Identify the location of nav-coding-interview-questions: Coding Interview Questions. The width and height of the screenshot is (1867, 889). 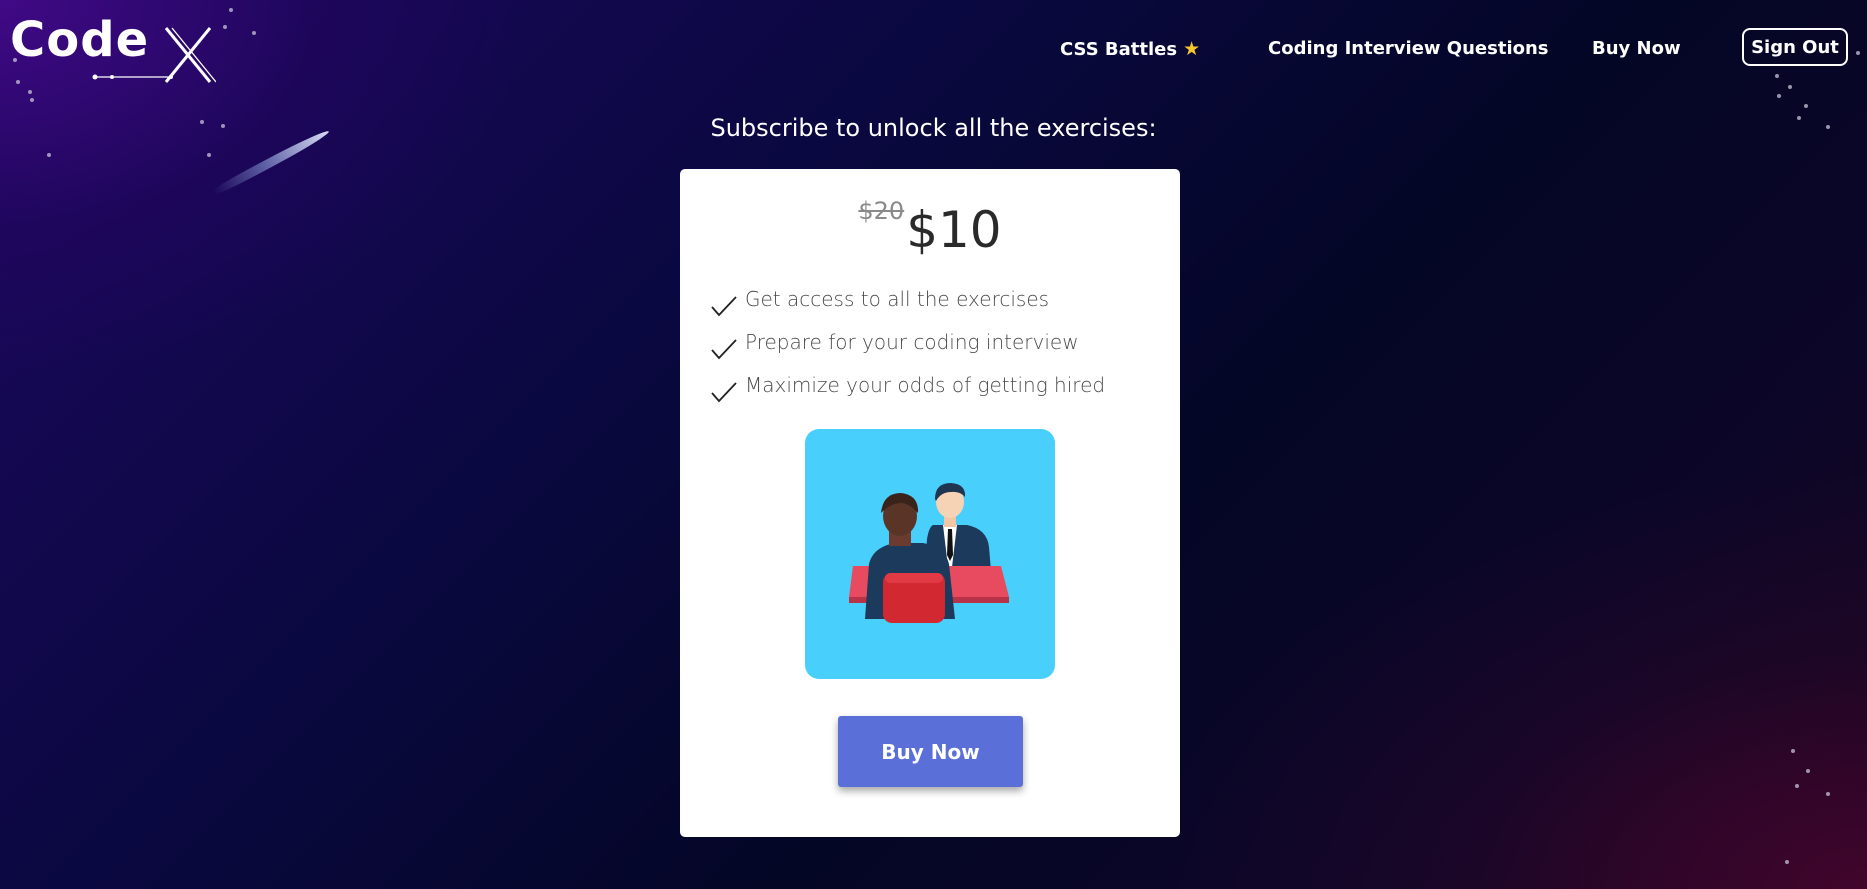
(1408, 48).